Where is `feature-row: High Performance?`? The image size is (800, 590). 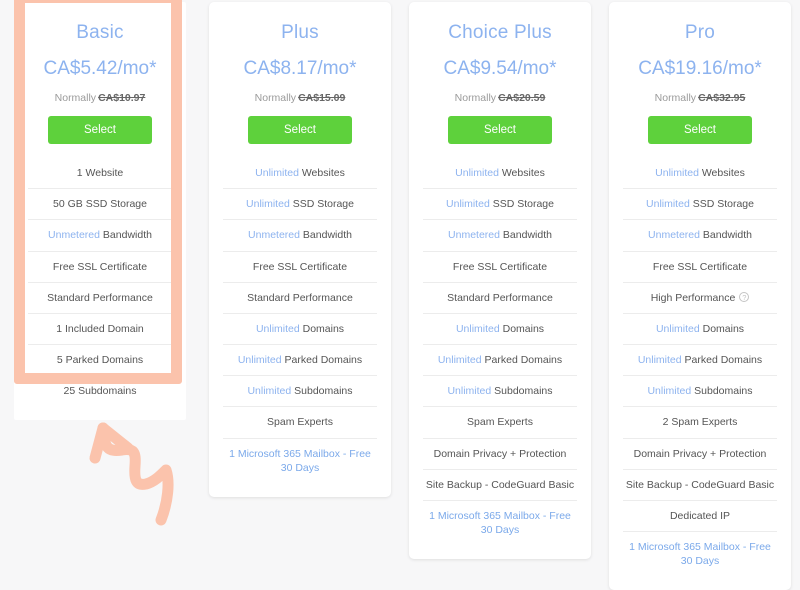 feature-row: High Performance? is located at coordinates (700, 297).